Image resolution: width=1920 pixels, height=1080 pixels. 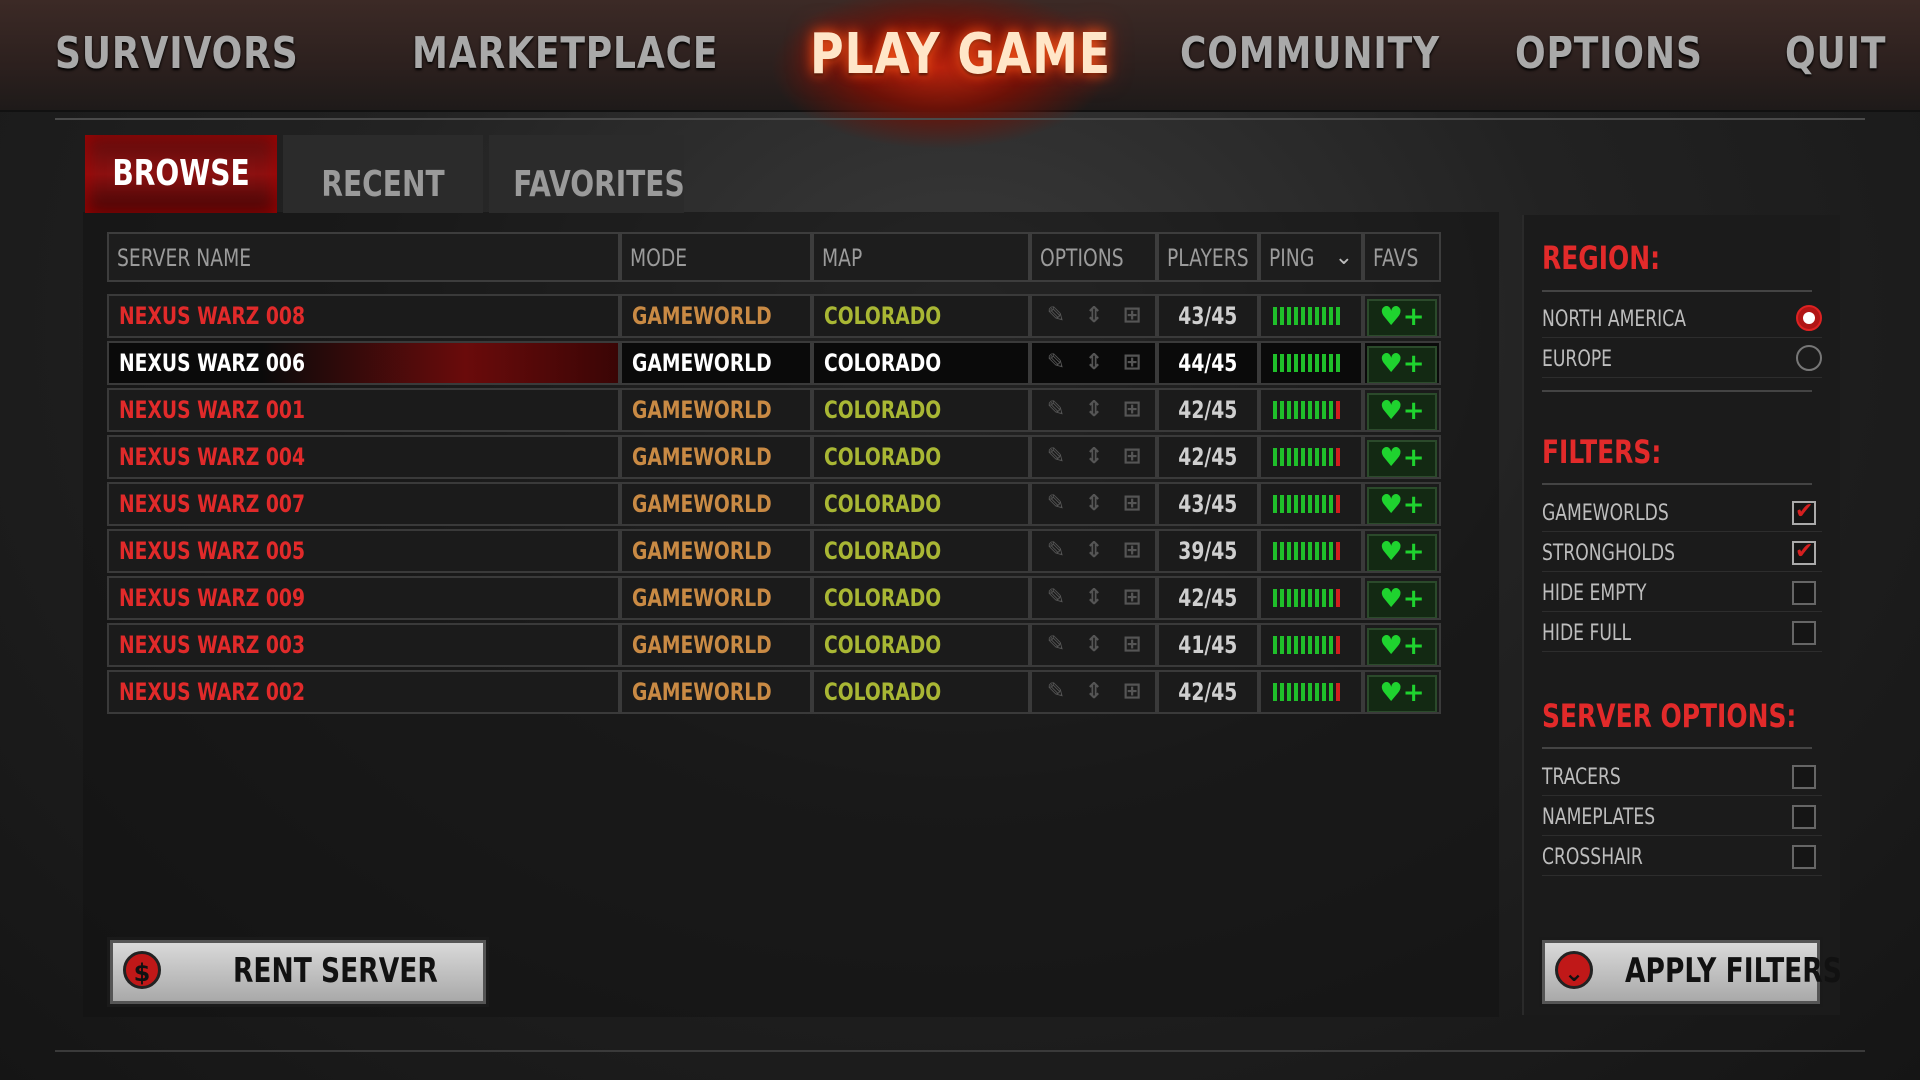 What do you see at coordinates (716, 257) in the screenshot?
I see `column-header-mode: MODE` at bounding box center [716, 257].